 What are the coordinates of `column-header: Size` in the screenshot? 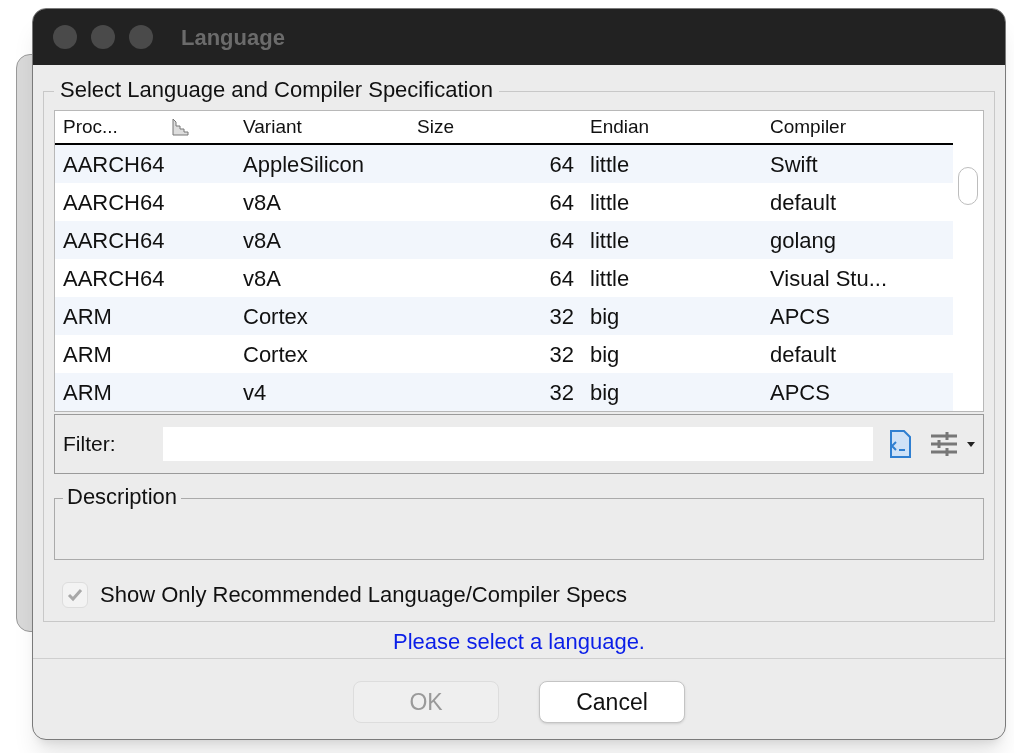 It's located at (435, 127).